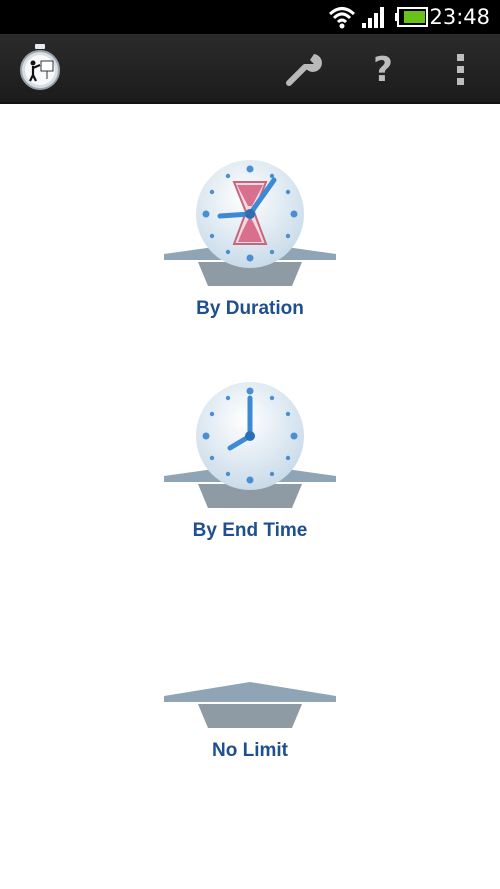 The height and width of the screenshot is (889, 500). What do you see at coordinates (250, 69) in the screenshot?
I see `action-bar: ?` at bounding box center [250, 69].